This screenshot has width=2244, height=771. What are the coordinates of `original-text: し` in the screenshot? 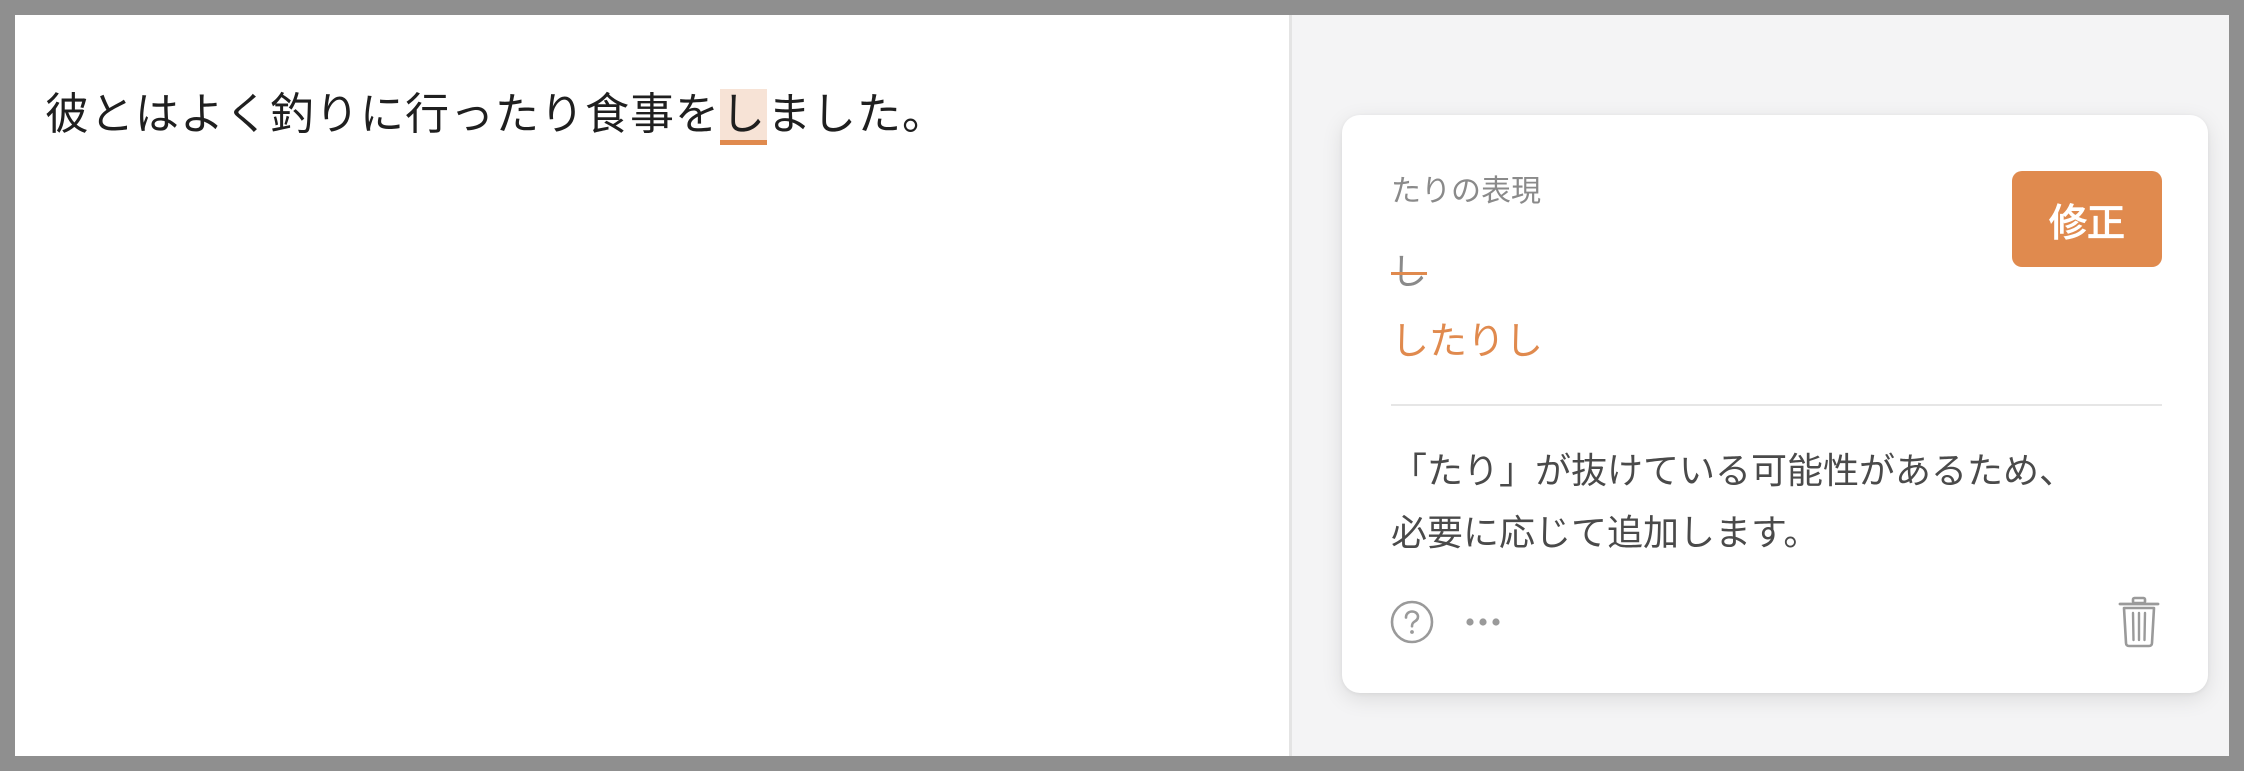 It's located at (1409, 272).